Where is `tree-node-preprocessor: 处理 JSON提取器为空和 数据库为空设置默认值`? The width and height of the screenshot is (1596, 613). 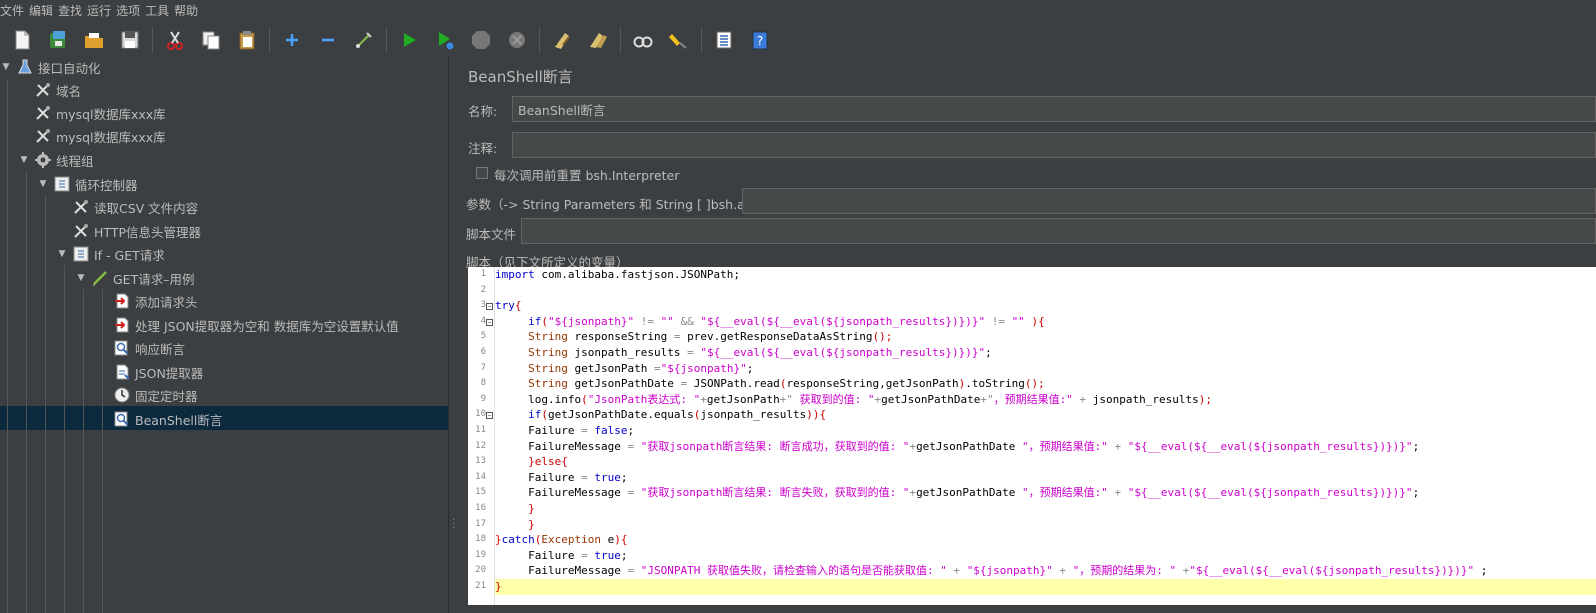
tree-node-preprocessor: 处理 JSON提取器为空和 数据库为空设置默认值 is located at coordinates (256, 325).